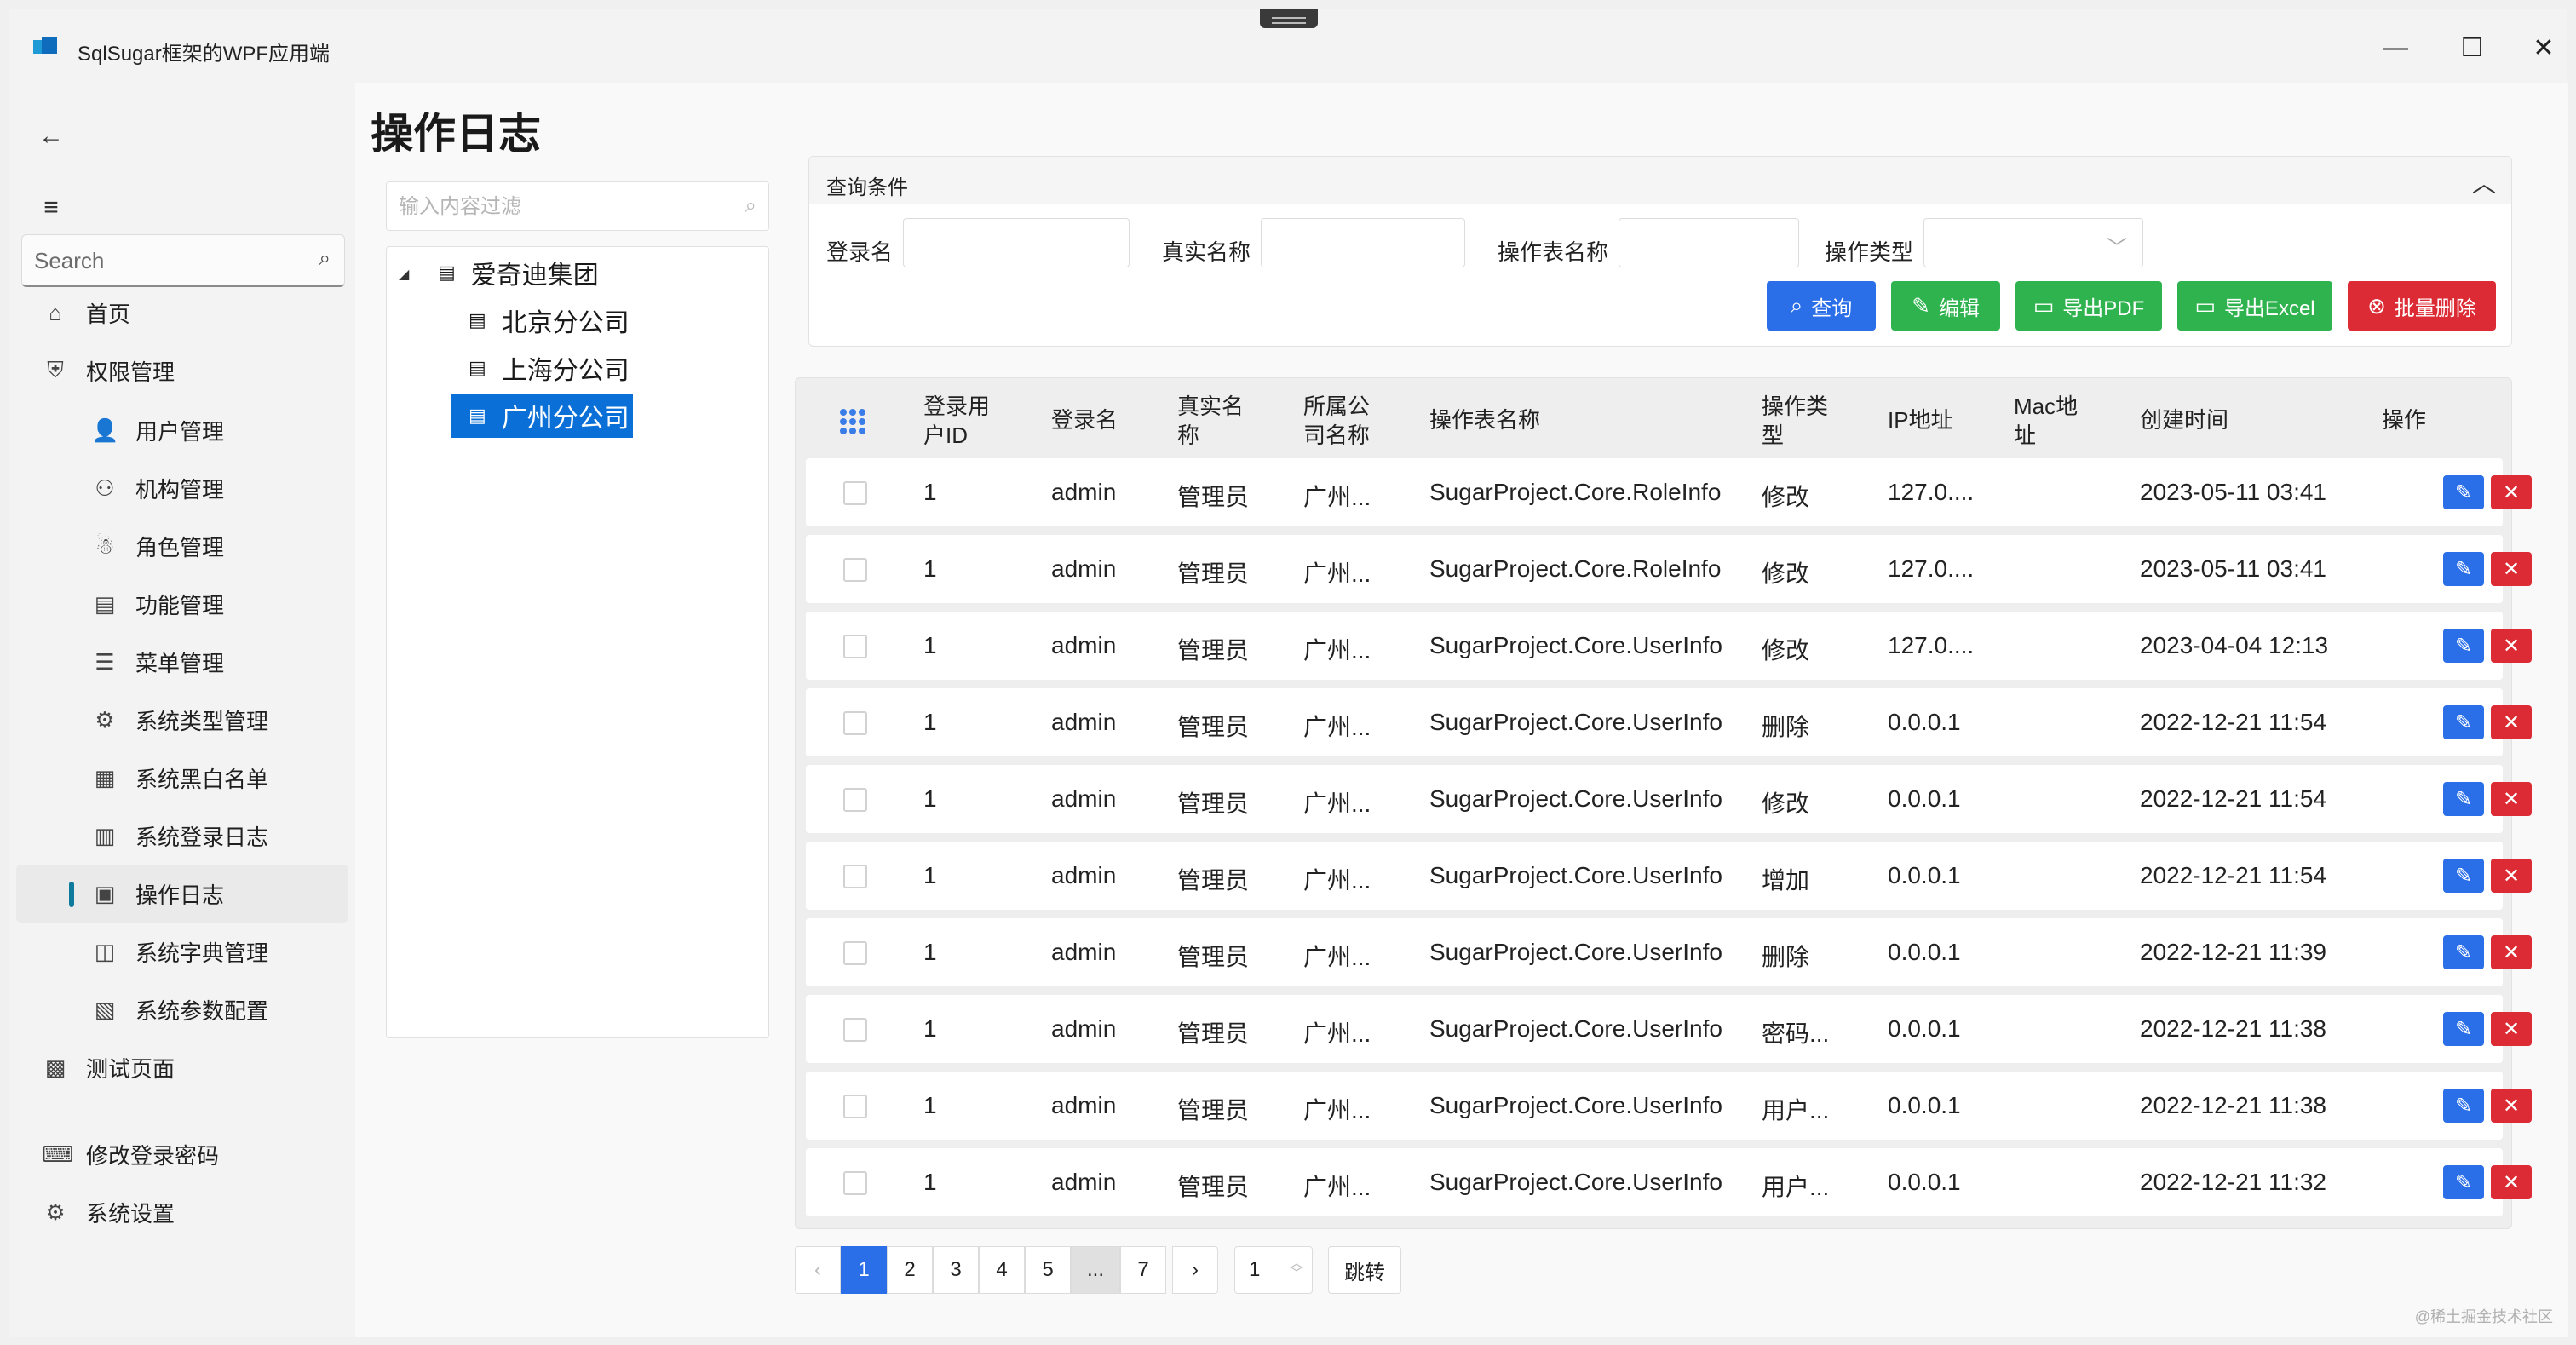 The width and height of the screenshot is (2576, 1345). What do you see at coordinates (1920, 419) in the screenshot?
I see `column-header: IP地址` at bounding box center [1920, 419].